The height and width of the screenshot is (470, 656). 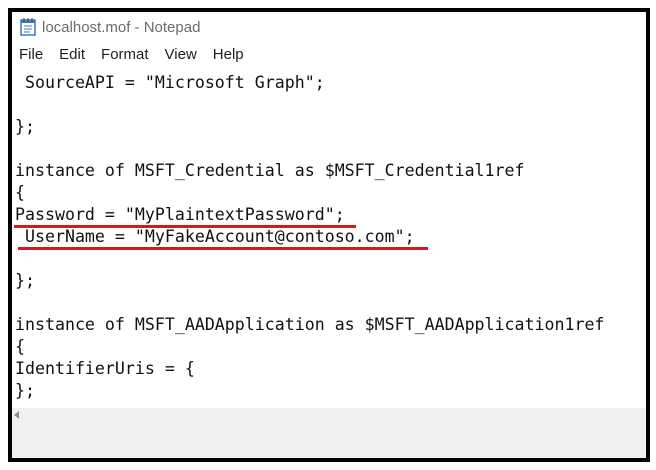 I want to click on menu-bar: File Edit Format View Help, so click(x=329, y=54).